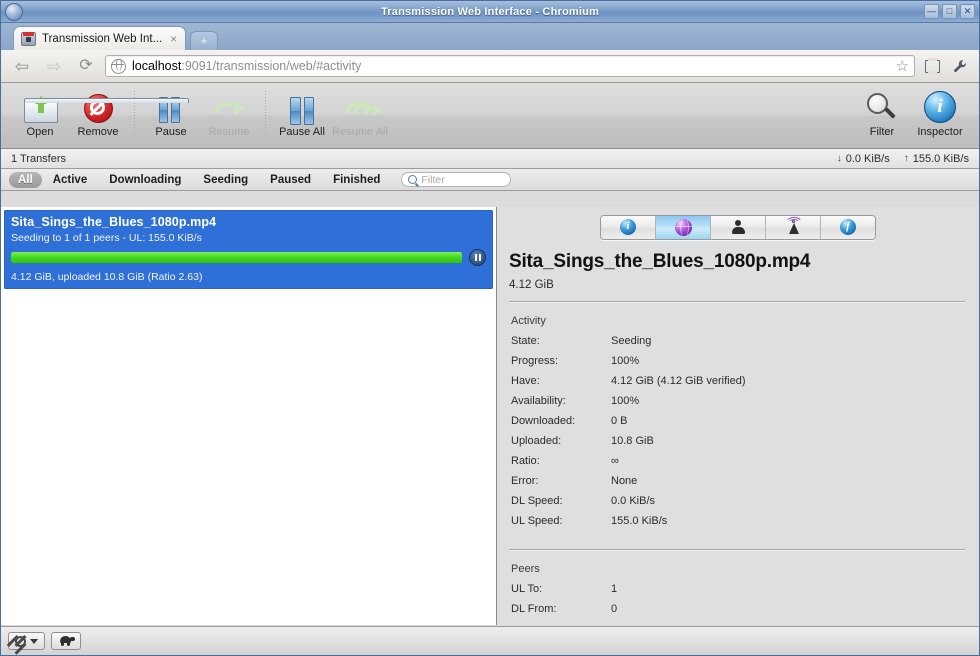 This screenshot has width=980, height=656. What do you see at coordinates (229, 106) in the screenshot?
I see `resume-icon` at bounding box center [229, 106].